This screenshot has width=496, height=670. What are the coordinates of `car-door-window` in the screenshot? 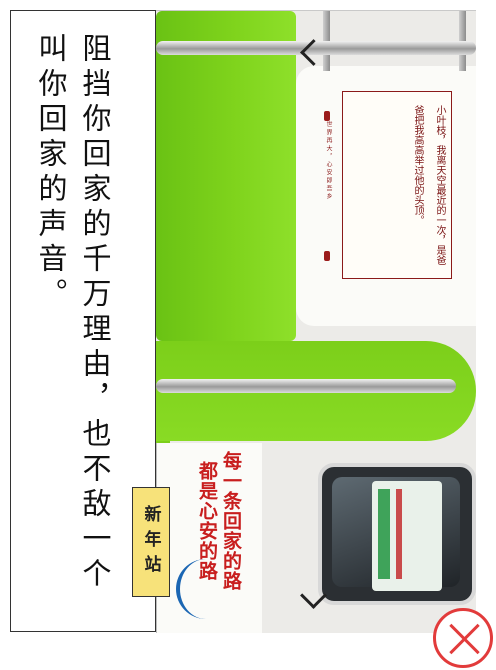 It's located at (397, 534).